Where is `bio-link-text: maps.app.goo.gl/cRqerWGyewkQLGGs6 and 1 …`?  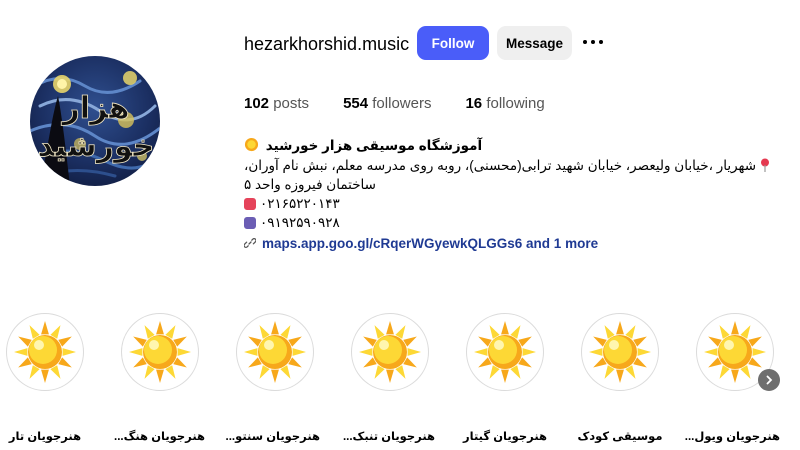 bio-link-text: maps.app.goo.gl/cRqerWGyewkQLGGs6 and 1 … is located at coordinates (430, 243).